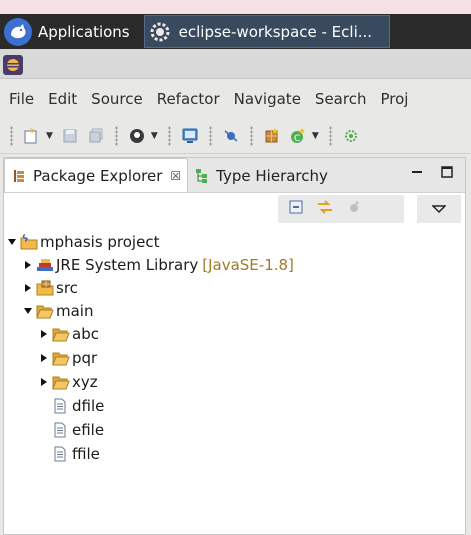 The height and width of the screenshot is (535, 471). I want to click on console-icon, so click(190, 136).